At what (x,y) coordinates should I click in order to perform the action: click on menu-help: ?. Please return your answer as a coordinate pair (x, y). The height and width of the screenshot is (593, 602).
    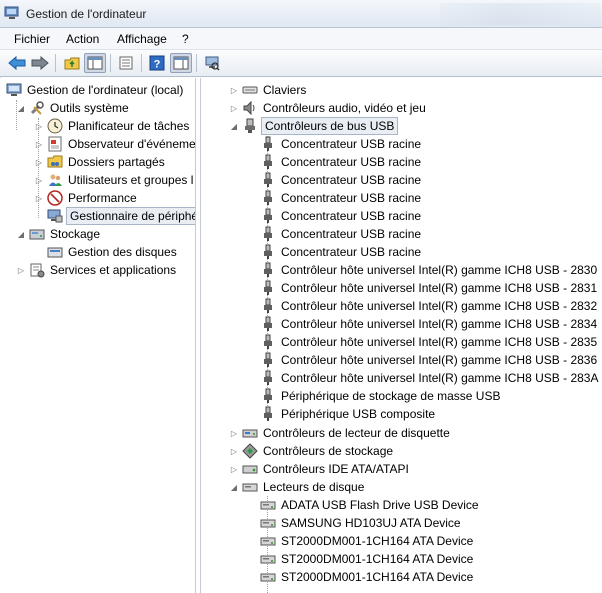
    Looking at the image, I should click on (185, 39).